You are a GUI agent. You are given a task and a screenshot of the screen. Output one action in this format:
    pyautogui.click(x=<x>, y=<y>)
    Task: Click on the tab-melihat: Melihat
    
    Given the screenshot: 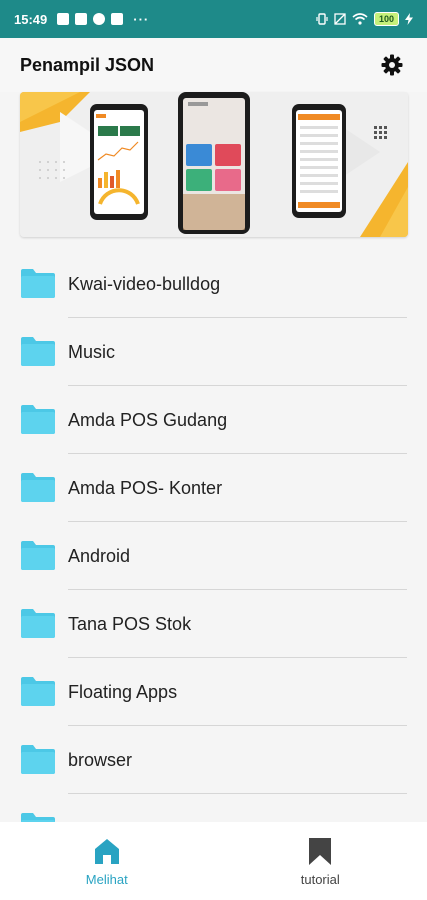 What is the action you would take?
    pyautogui.click(x=107, y=861)
    